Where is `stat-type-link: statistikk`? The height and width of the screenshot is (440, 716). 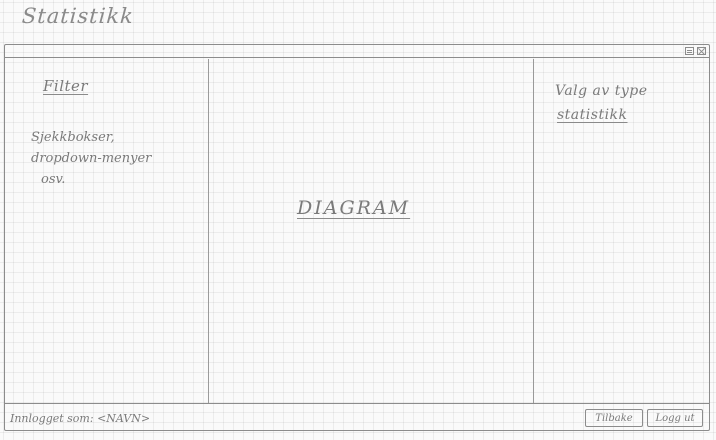 stat-type-link: statistikk is located at coordinates (592, 115).